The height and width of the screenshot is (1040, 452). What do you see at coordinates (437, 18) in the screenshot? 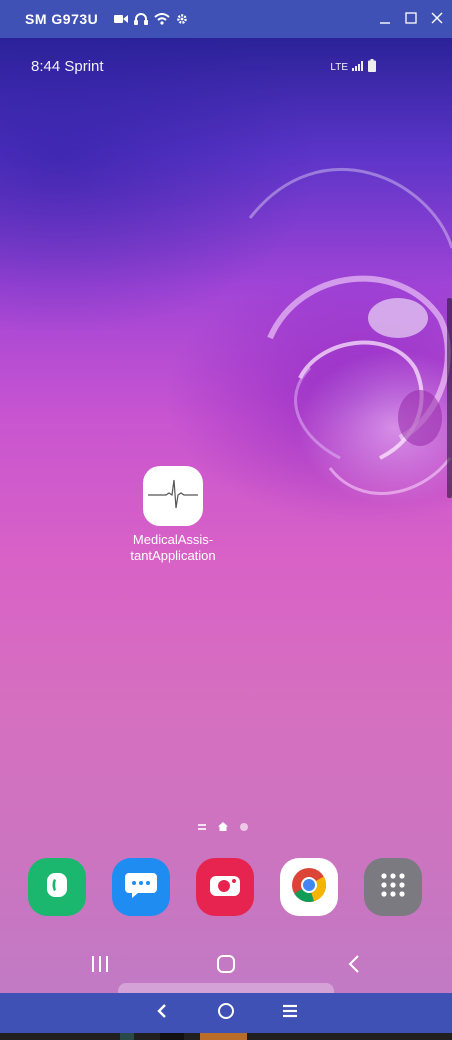
I see `close-icon` at bounding box center [437, 18].